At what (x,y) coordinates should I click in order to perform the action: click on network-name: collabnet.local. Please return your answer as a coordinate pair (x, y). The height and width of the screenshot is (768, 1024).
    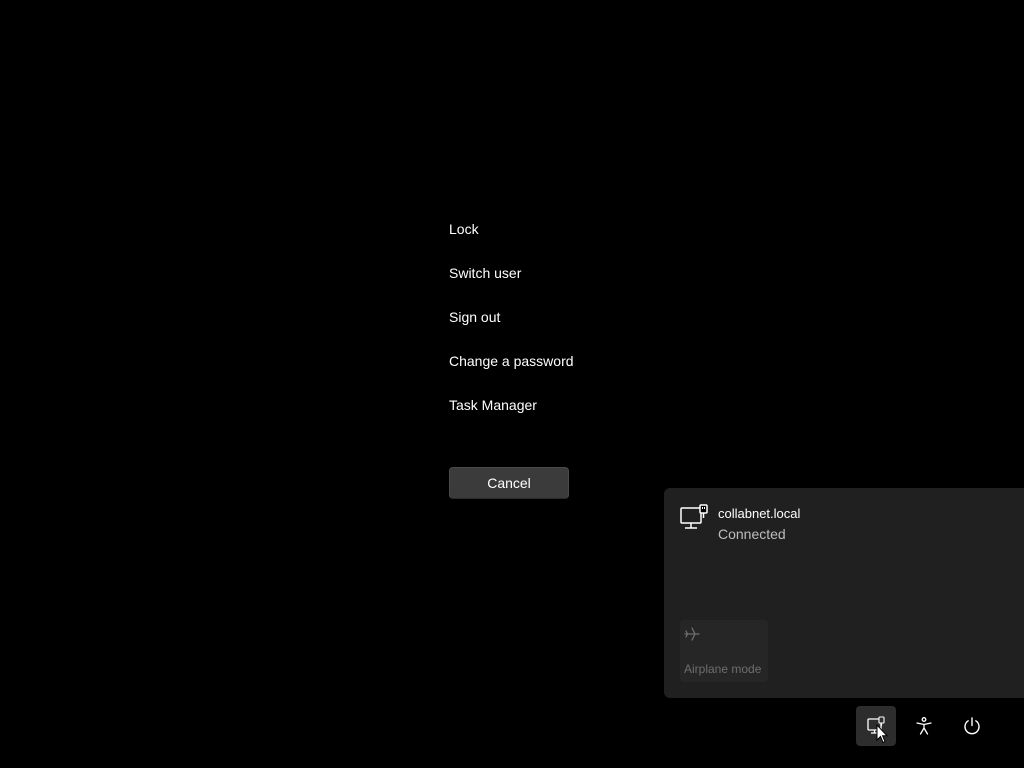
    Looking at the image, I should click on (759, 513).